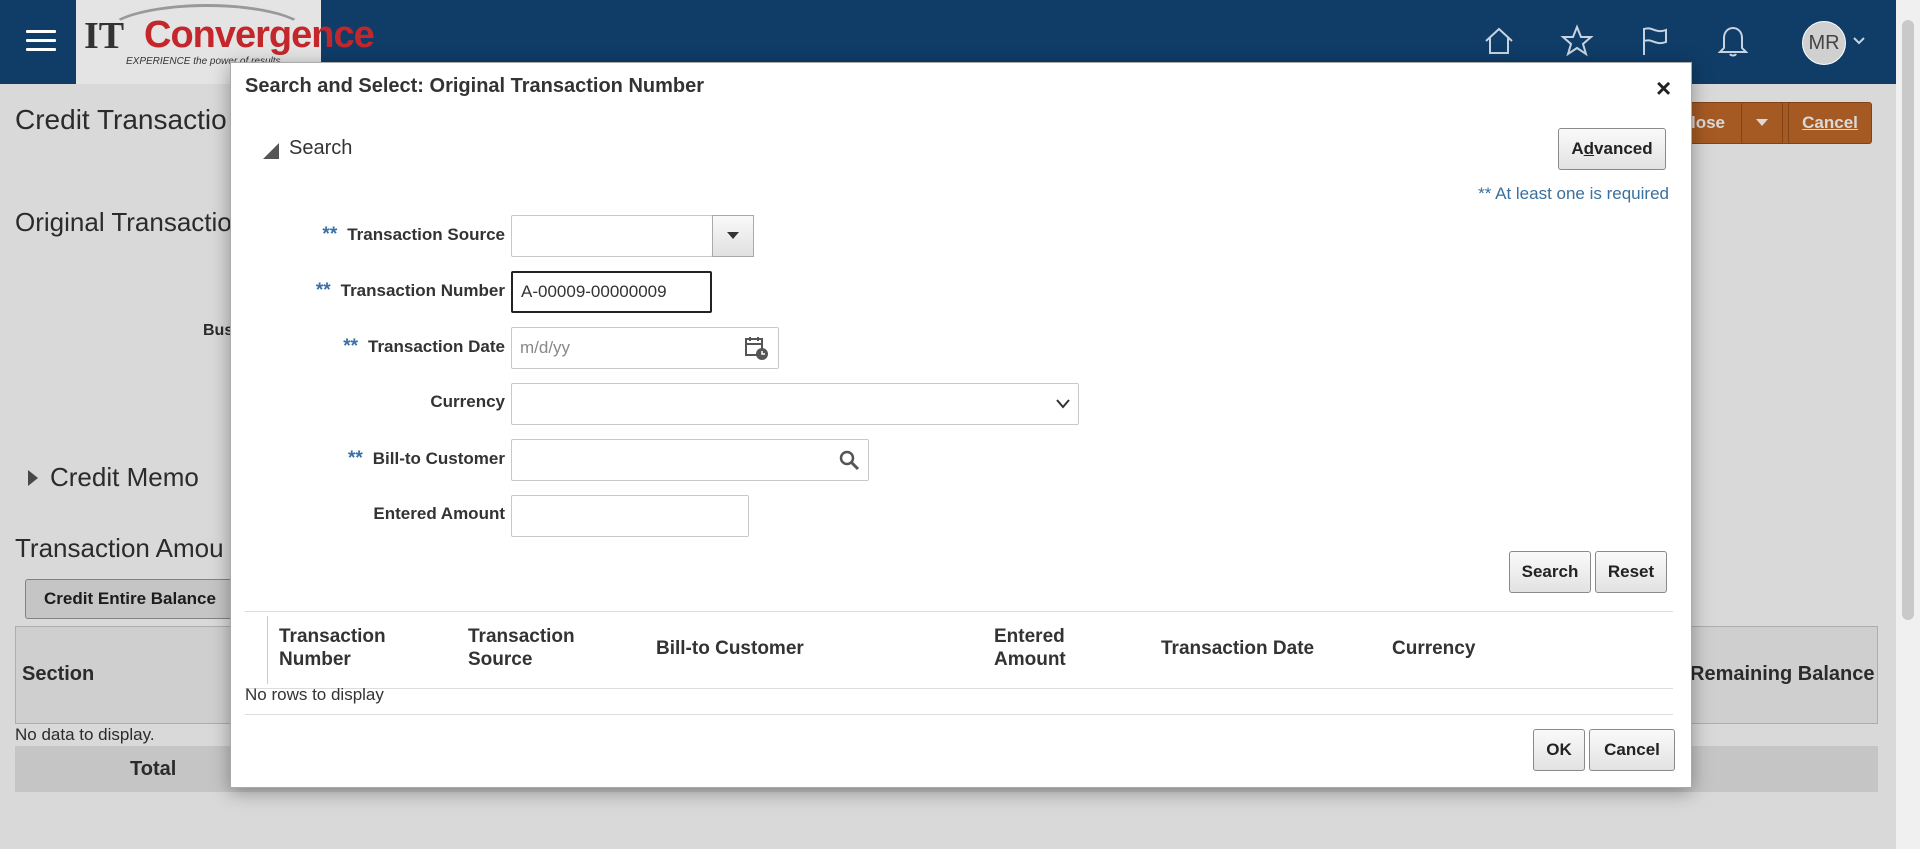  What do you see at coordinates (1550, 572) in the screenshot?
I see `search-button: Search` at bounding box center [1550, 572].